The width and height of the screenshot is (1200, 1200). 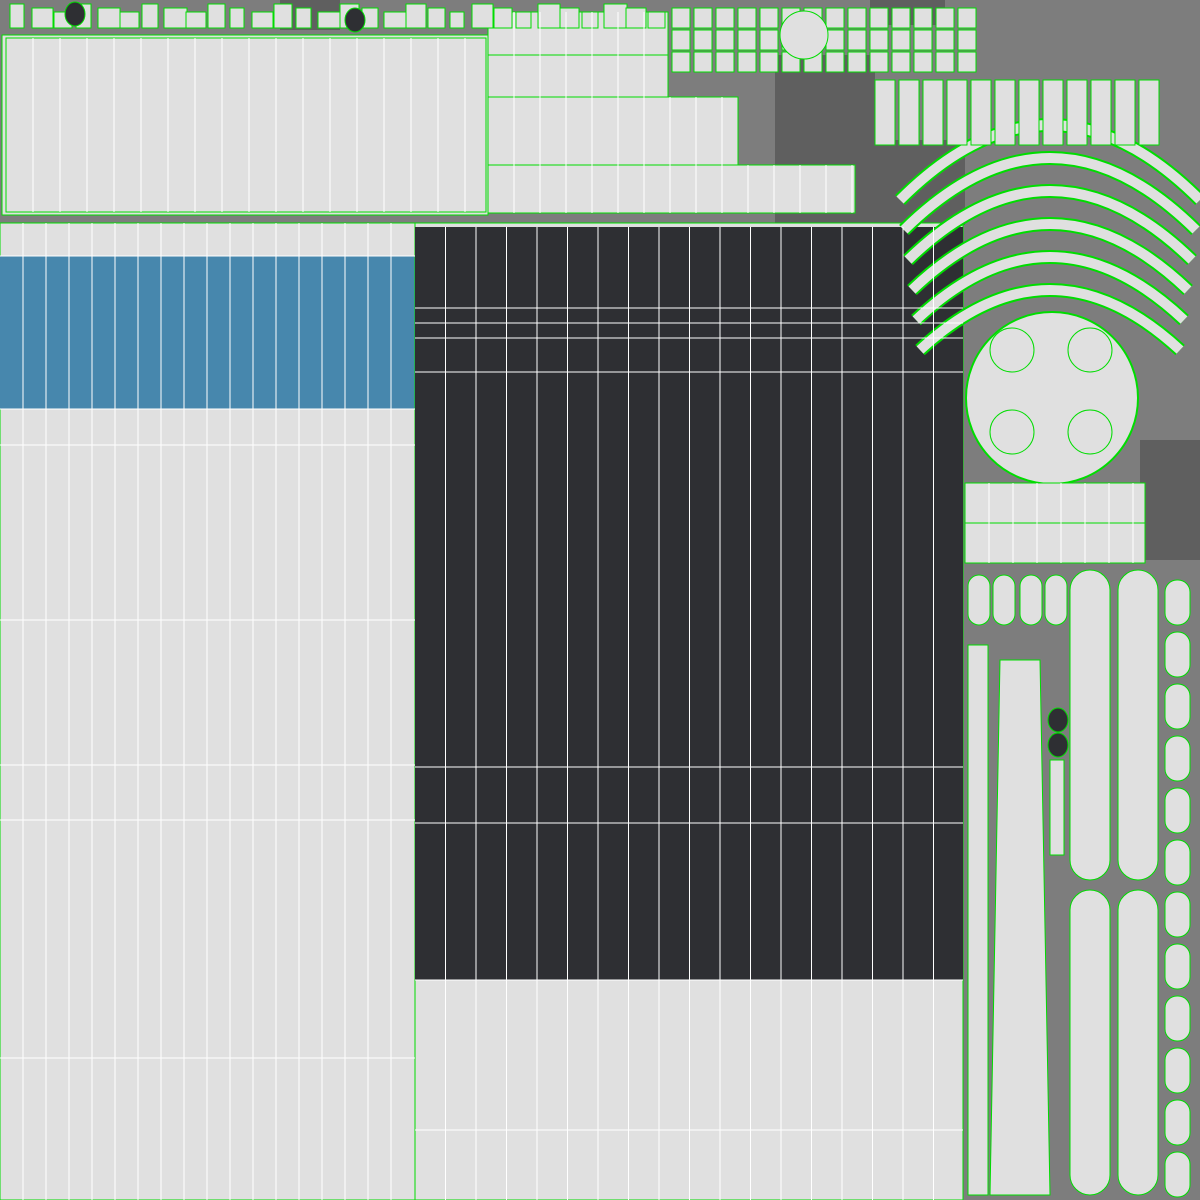 I want to click on uv-island-taper, so click(x=1020, y=927).